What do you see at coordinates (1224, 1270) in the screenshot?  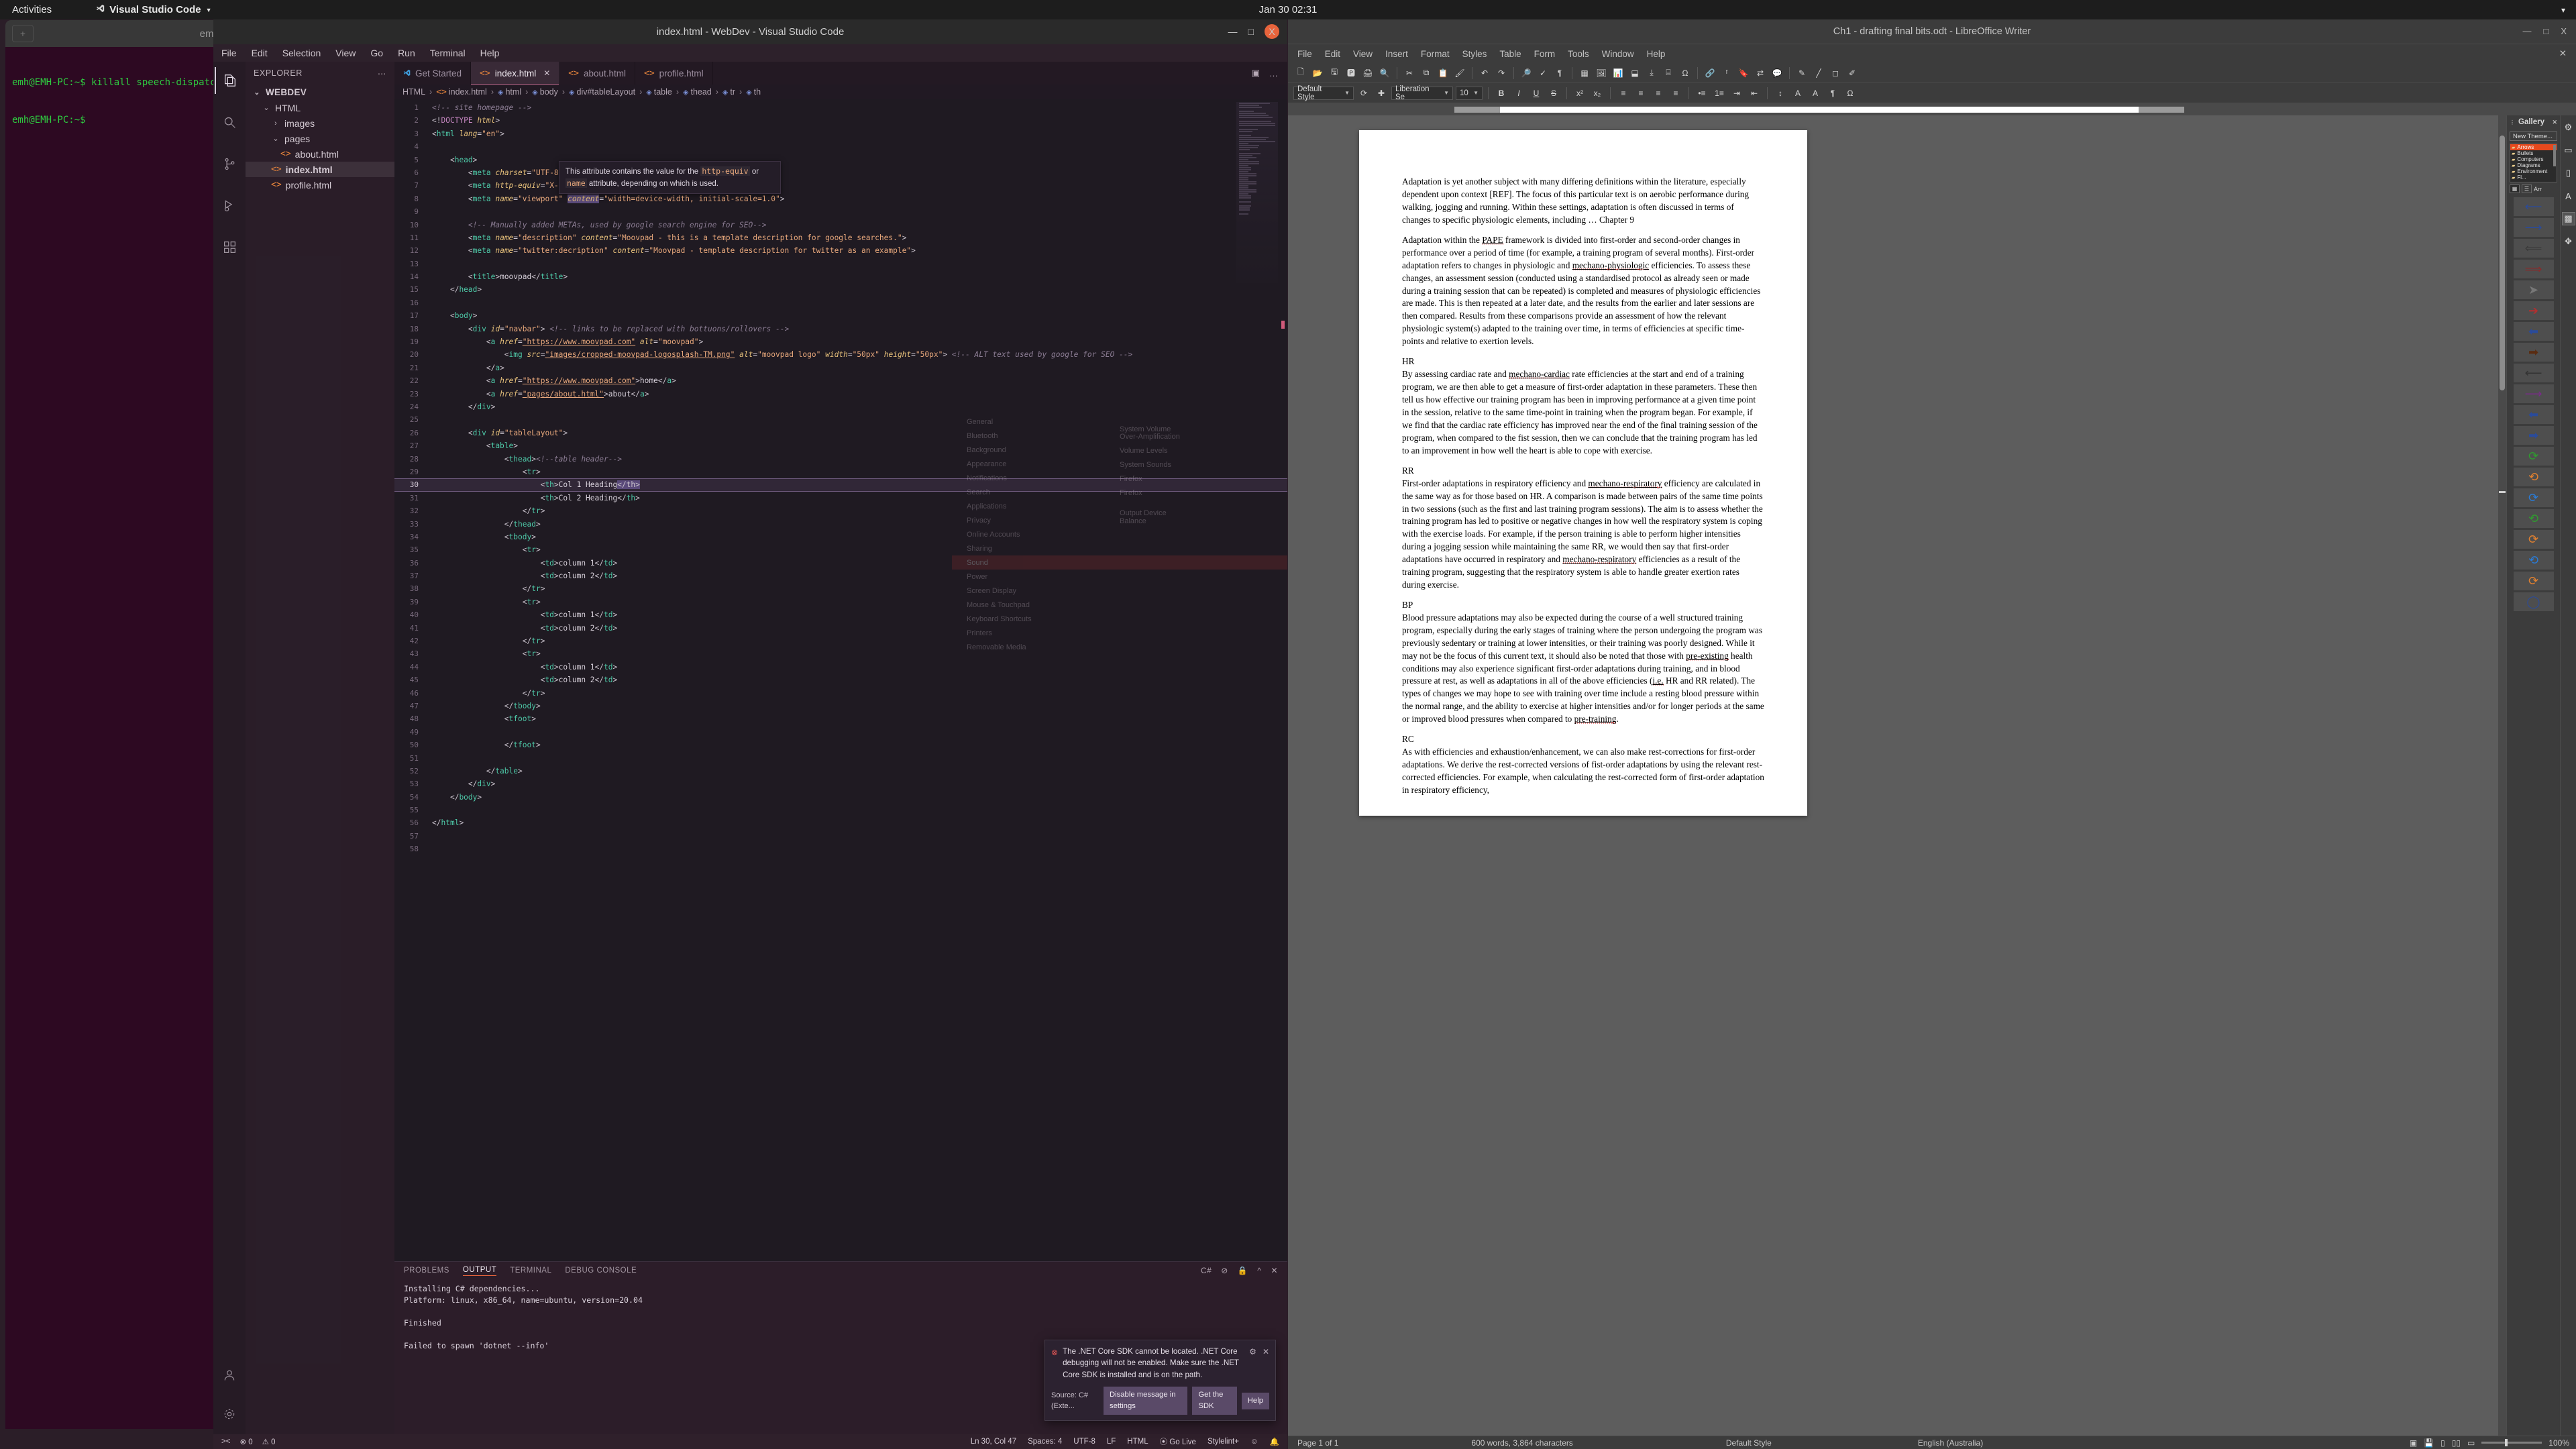 I see `clear-output-icon: ⊘` at bounding box center [1224, 1270].